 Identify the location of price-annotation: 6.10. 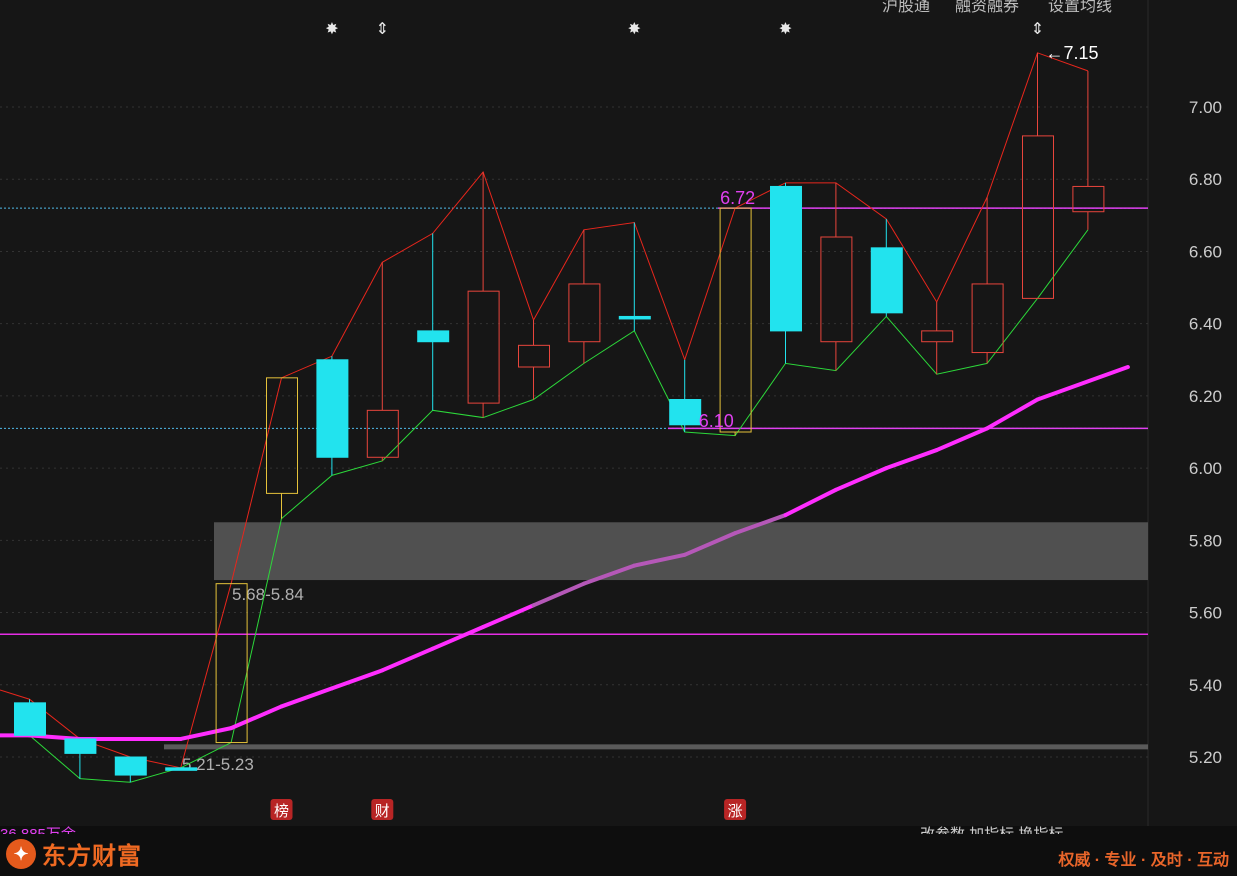
(716, 421).